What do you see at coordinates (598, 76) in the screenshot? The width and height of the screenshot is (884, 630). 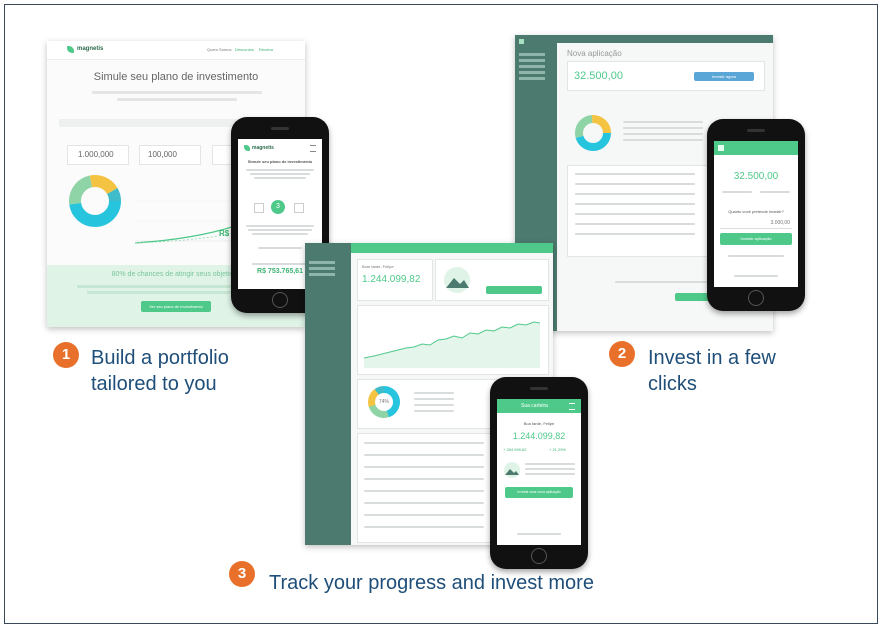 I see `invest-amount: 32.500,00` at bounding box center [598, 76].